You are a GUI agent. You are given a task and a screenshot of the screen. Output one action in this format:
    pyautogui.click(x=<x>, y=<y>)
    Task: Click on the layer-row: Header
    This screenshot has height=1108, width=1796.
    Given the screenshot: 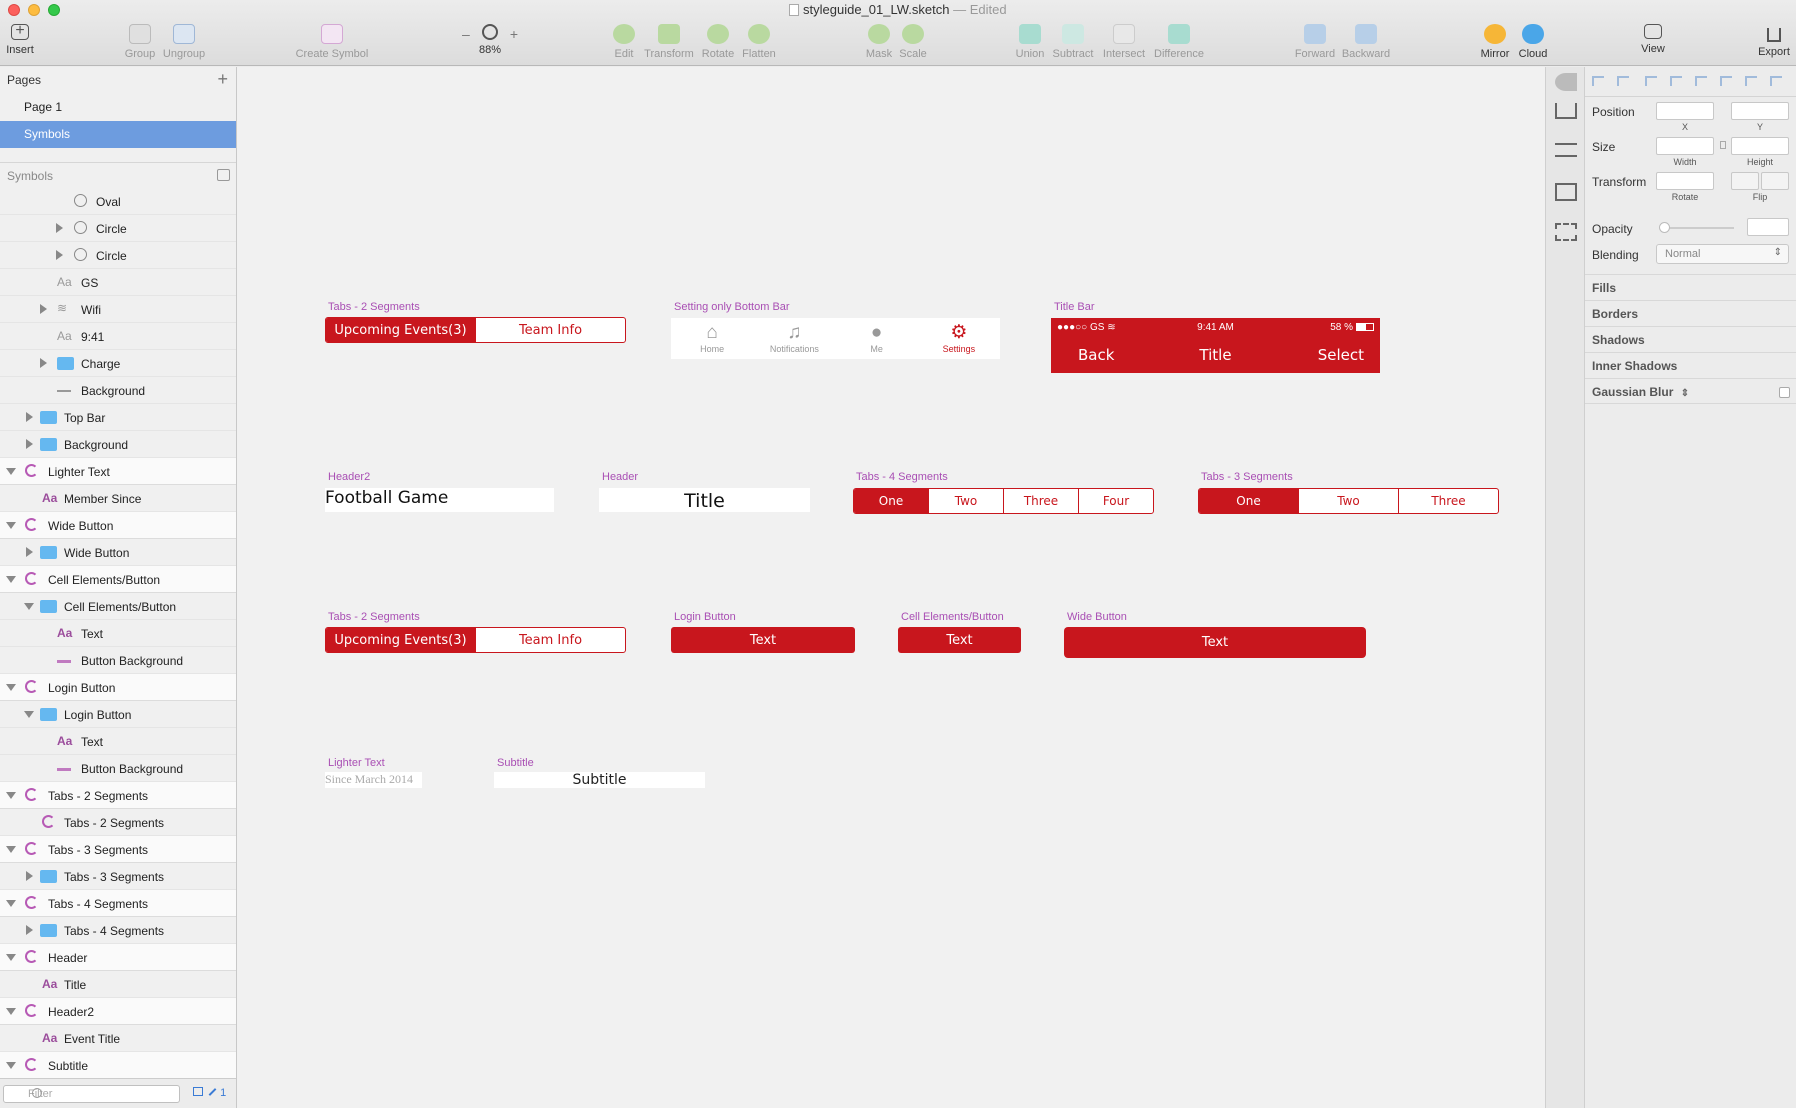 What is the action you would take?
    pyautogui.click(x=118, y=957)
    